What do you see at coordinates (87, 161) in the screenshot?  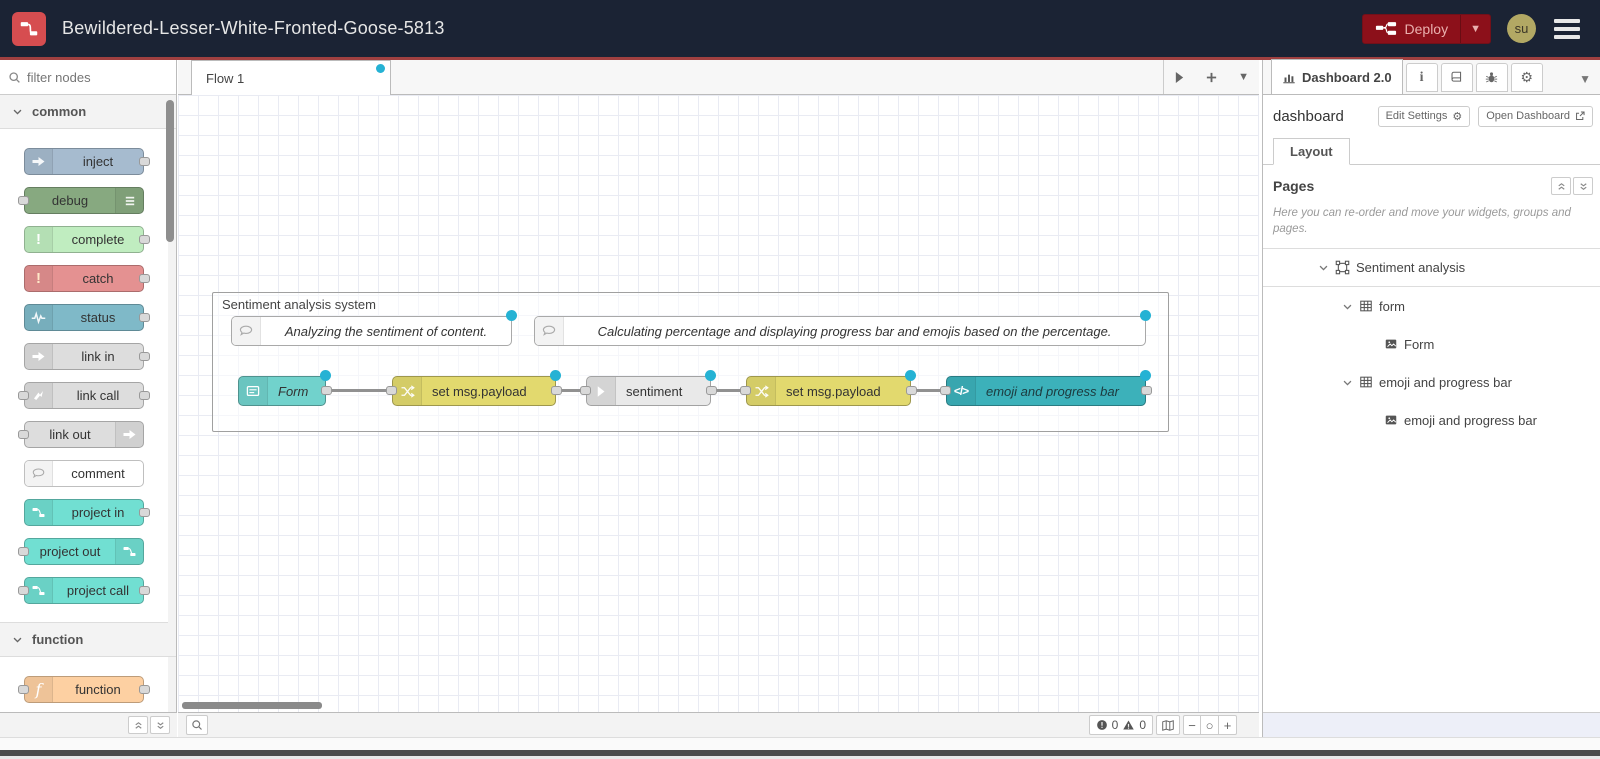 I see `palette-node-inject: inject` at bounding box center [87, 161].